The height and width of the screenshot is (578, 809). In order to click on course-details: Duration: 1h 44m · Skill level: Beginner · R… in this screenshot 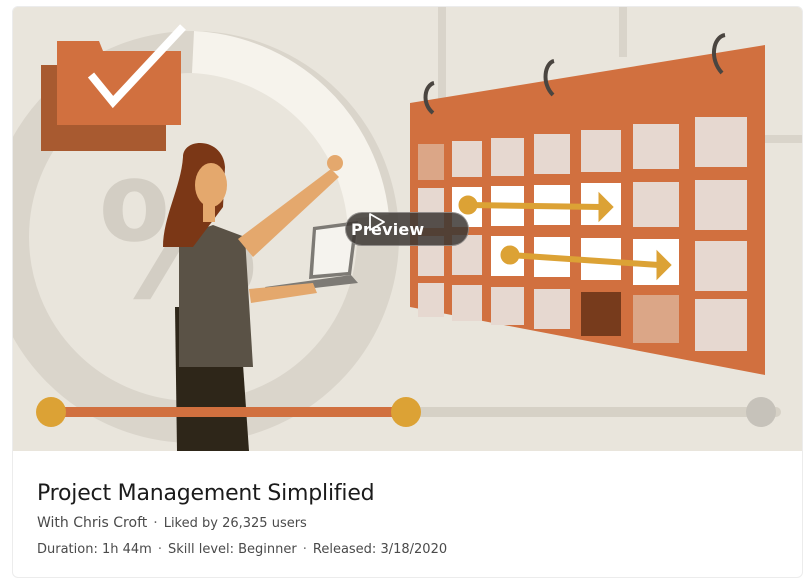, I will do `click(419, 549)`.